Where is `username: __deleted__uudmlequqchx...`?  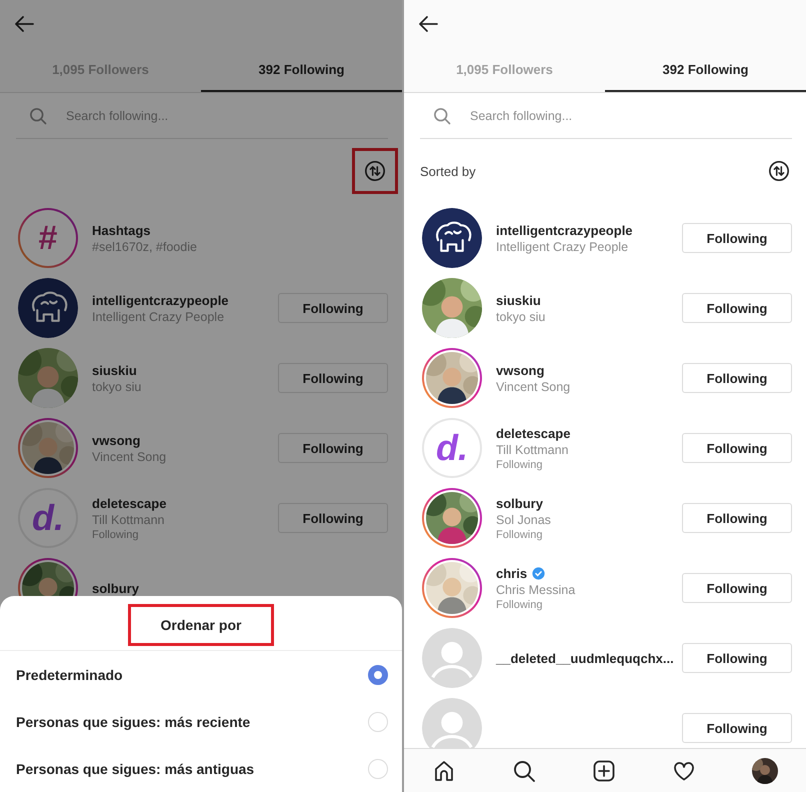
username: __deleted__uudmlequqchx... is located at coordinates (585, 658).